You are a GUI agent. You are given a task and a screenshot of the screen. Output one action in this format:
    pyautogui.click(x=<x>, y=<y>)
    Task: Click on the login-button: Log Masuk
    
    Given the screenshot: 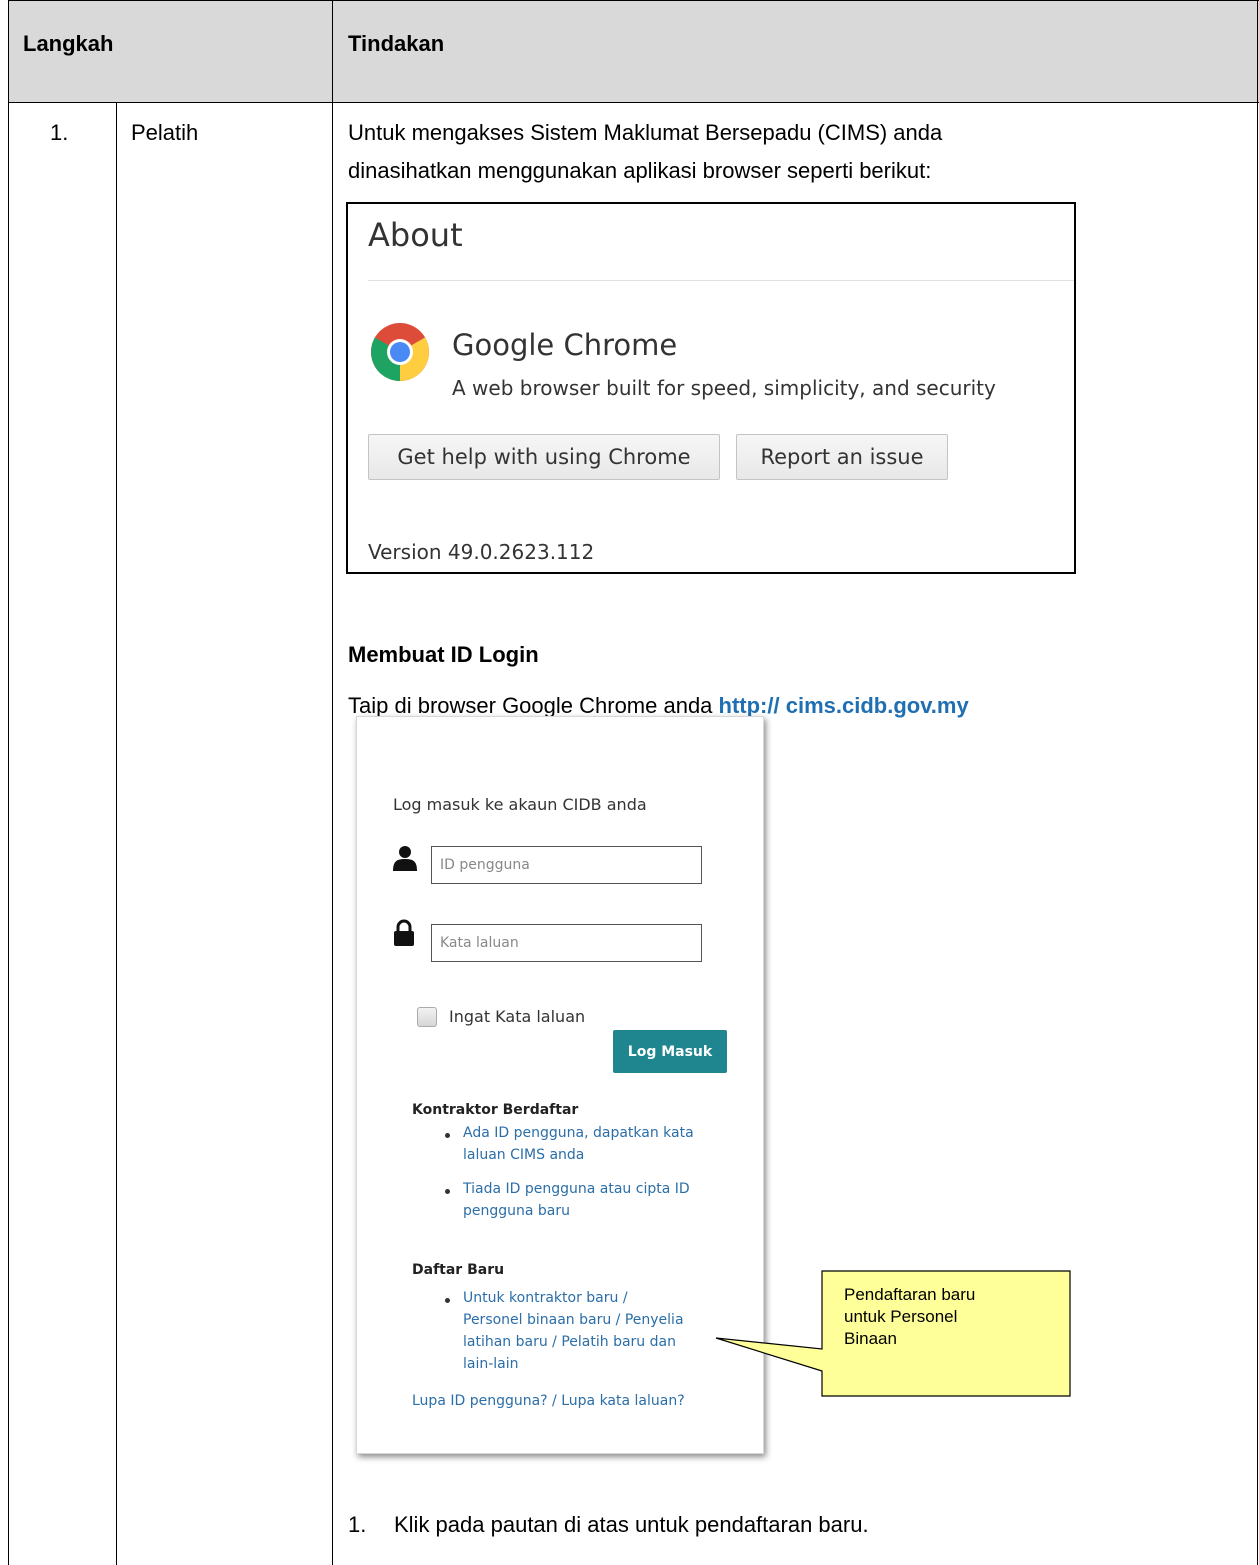 What is the action you would take?
    pyautogui.click(x=670, y=1051)
    